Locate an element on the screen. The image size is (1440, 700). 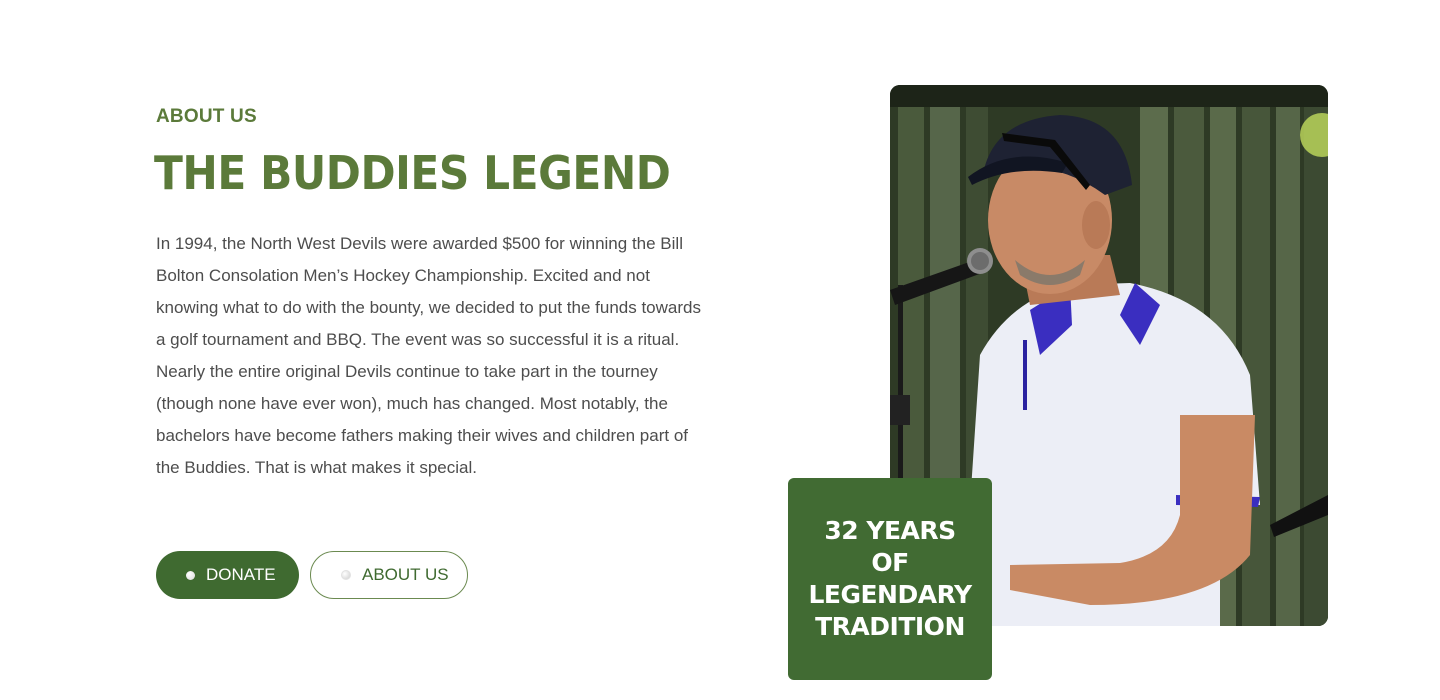
donate-button: DONATE is located at coordinates (227, 575).